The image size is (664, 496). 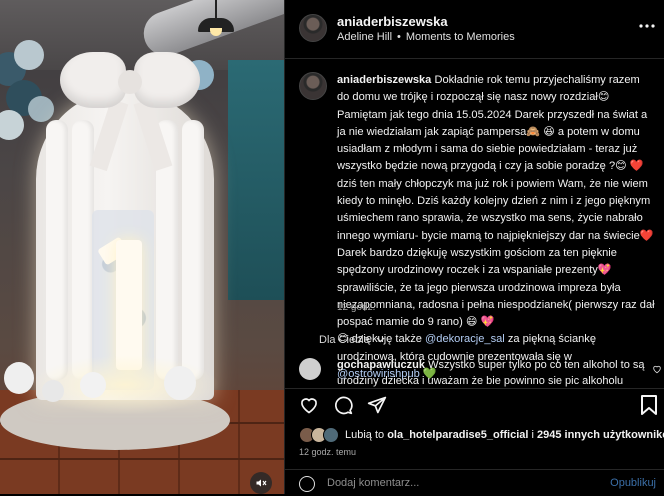 What do you see at coordinates (633, 483) in the screenshot?
I see `publish-button: Opublikuj` at bounding box center [633, 483].